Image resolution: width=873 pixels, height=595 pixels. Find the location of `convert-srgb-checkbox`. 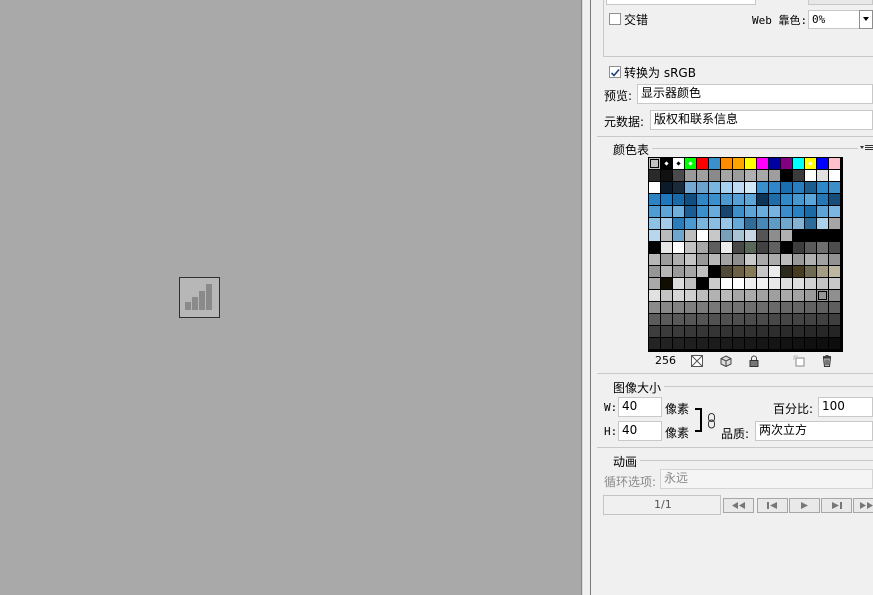

convert-srgb-checkbox is located at coordinates (615, 72).